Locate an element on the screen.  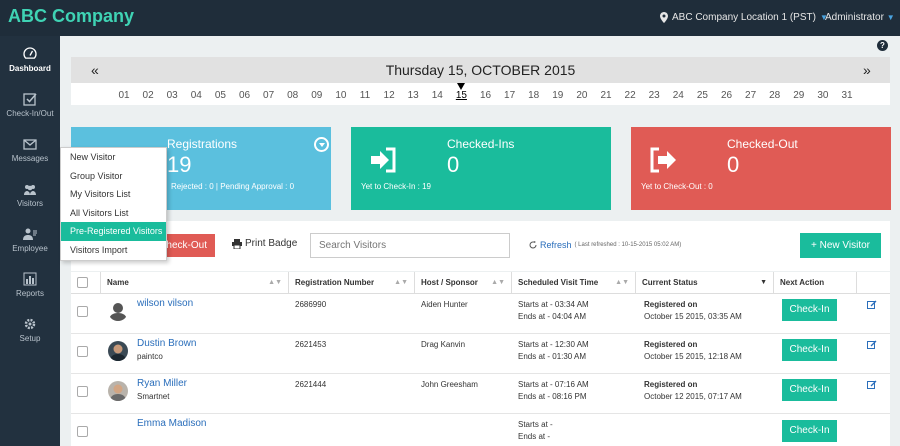
sidebar-item-reports: Reports is located at coordinates (30, 288).